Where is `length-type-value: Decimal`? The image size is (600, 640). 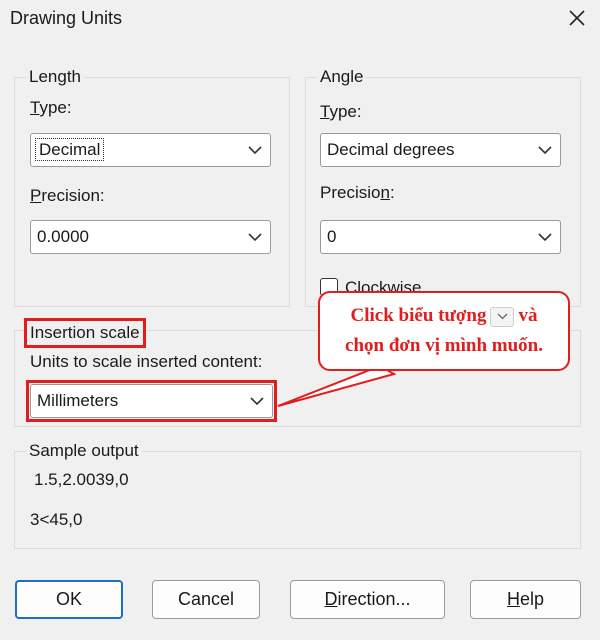 length-type-value: Decimal is located at coordinates (69, 149).